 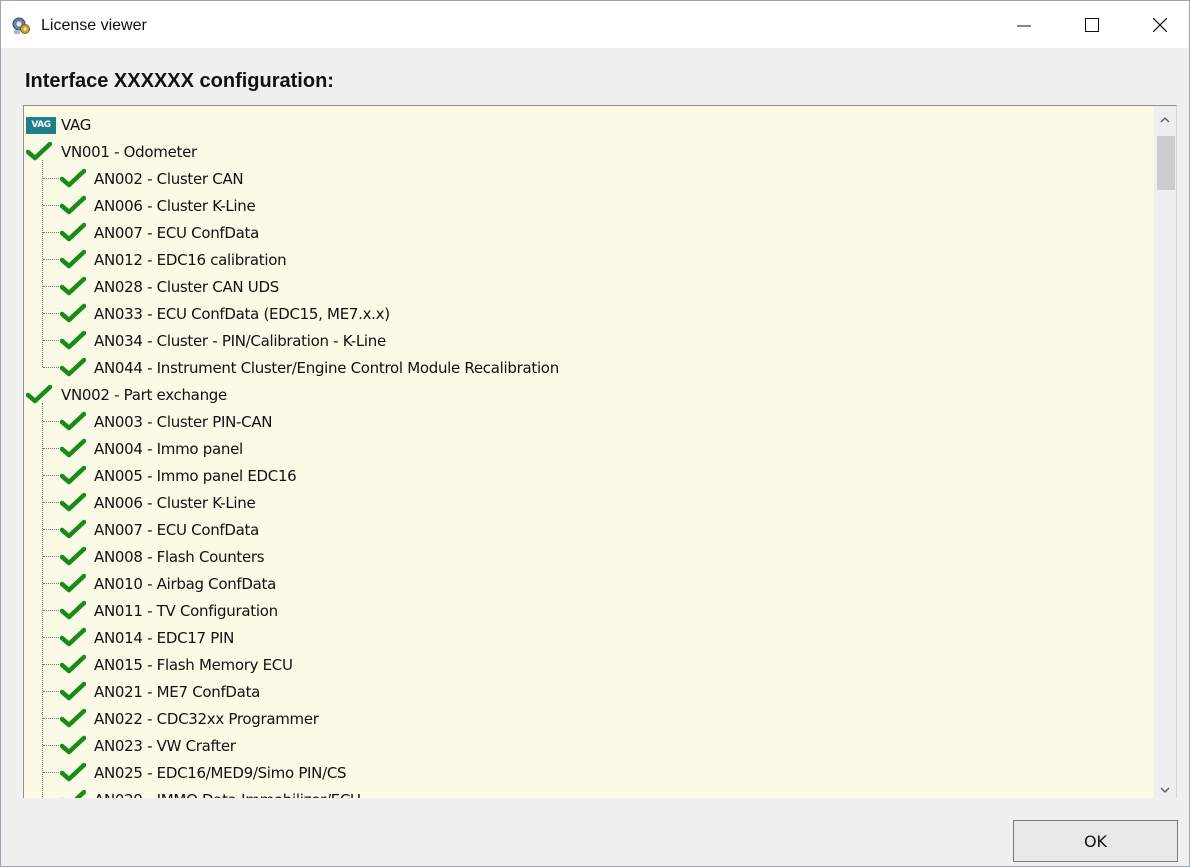 What do you see at coordinates (41, 125) in the screenshot?
I see `vag-brand-icon: VAG` at bounding box center [41, 125].